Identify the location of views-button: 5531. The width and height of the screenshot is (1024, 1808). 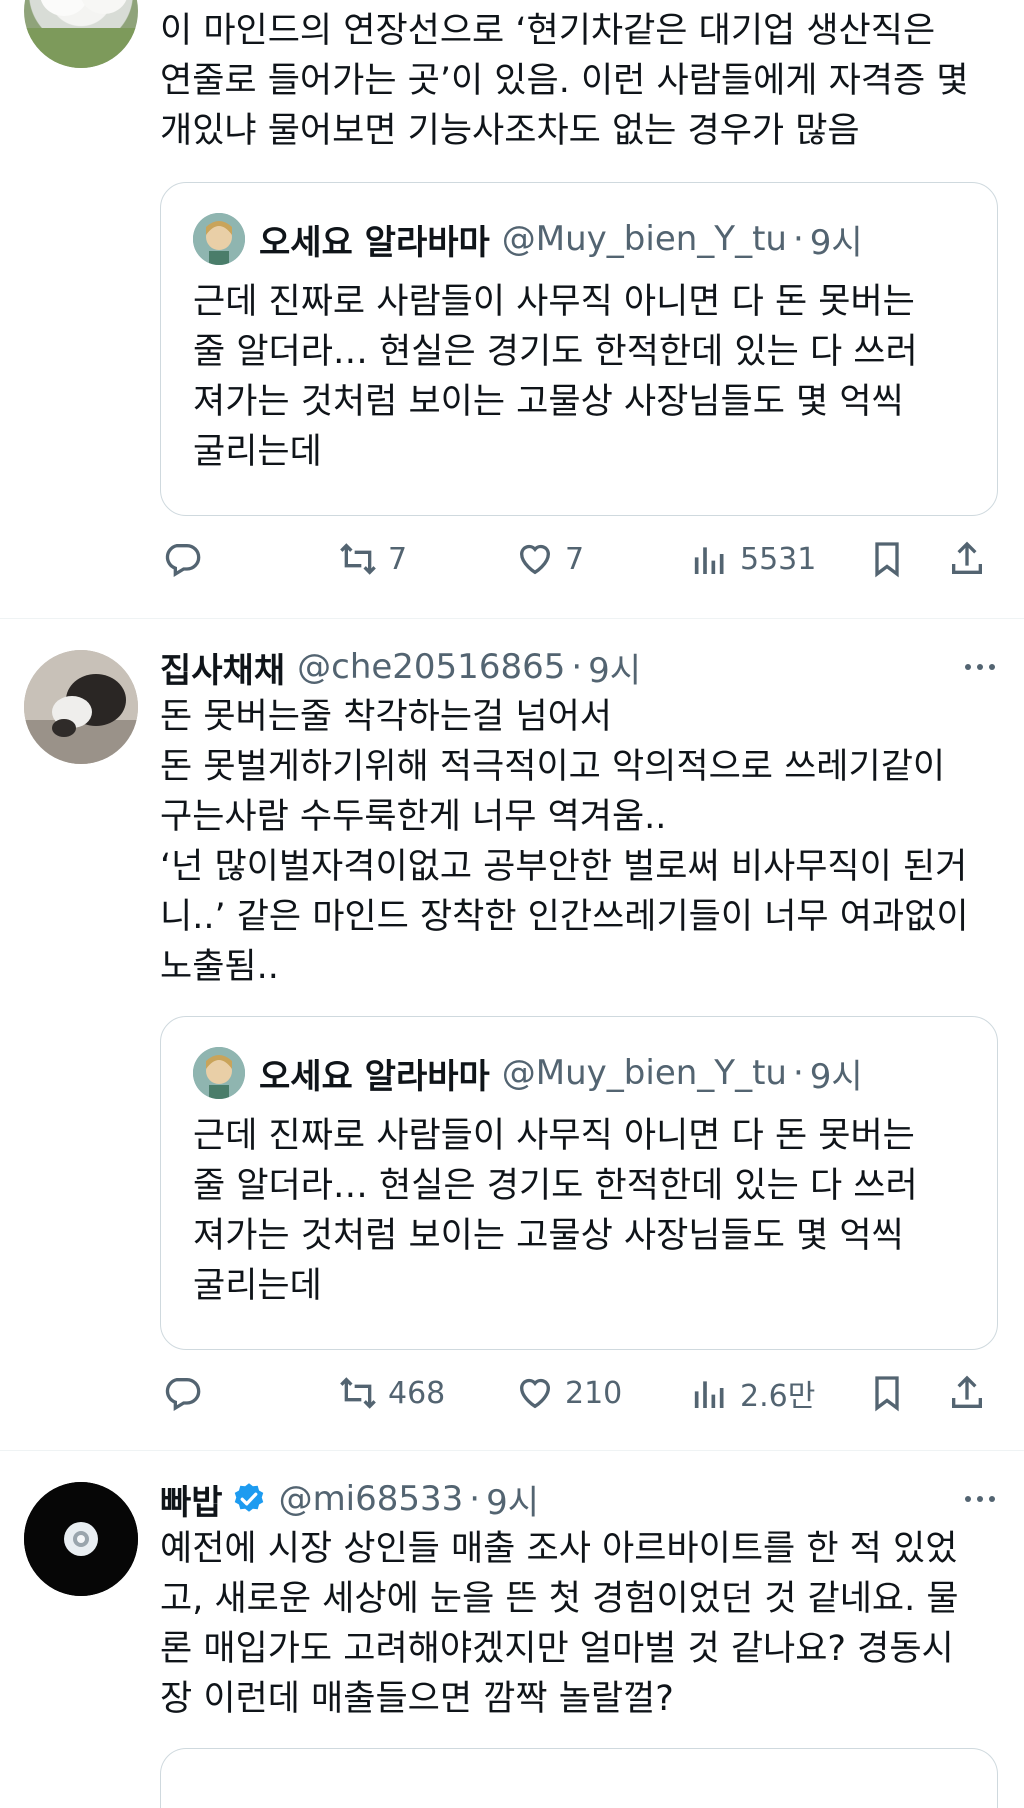
(753, 559).